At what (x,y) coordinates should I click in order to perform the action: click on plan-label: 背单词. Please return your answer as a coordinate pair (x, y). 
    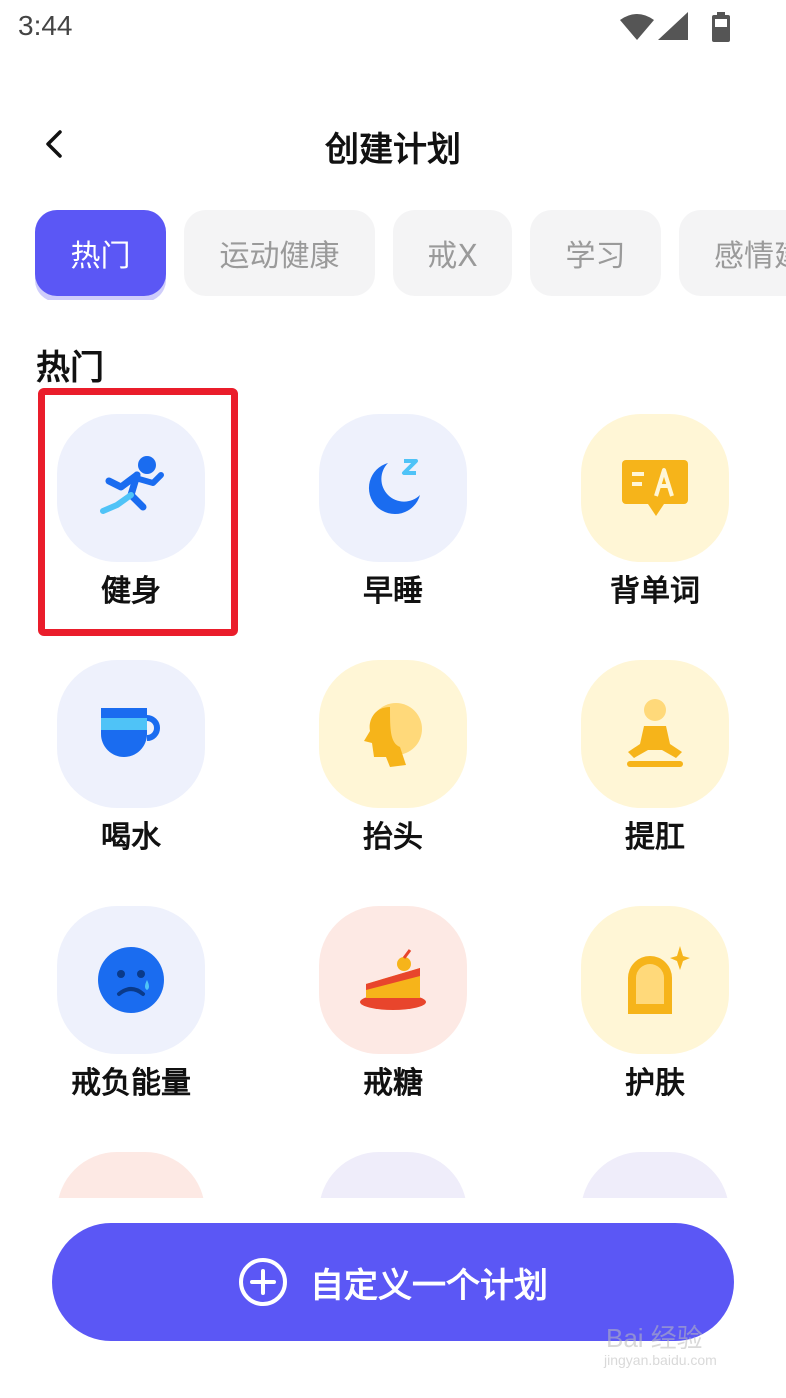
    Looking at the image, I should click on (655, 591).